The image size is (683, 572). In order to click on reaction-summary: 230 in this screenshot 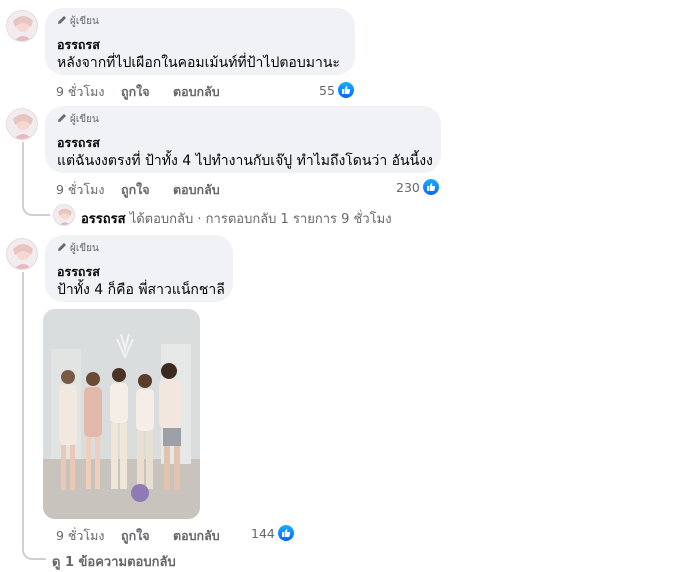, I will do `click(417, 187)`.